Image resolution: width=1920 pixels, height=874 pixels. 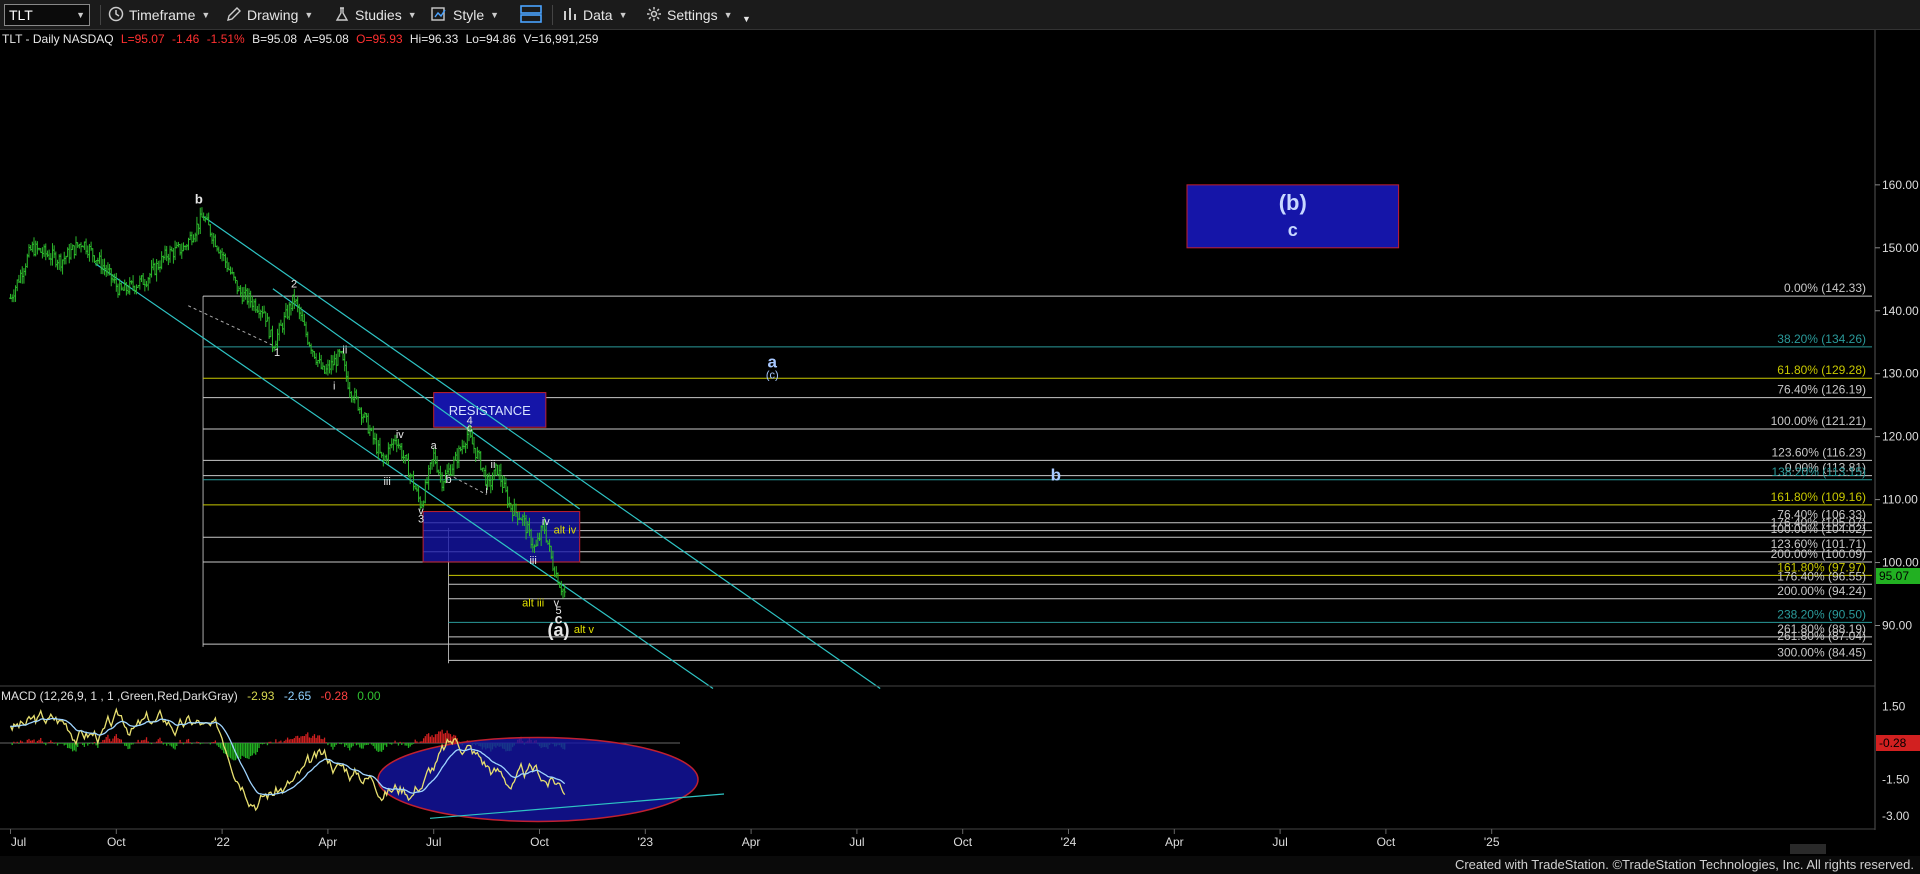 What do you see at coordinates (47, 15) in the screenshot?
I see `symbol-selector: TLT ▼` at bounding box center [47, 15].